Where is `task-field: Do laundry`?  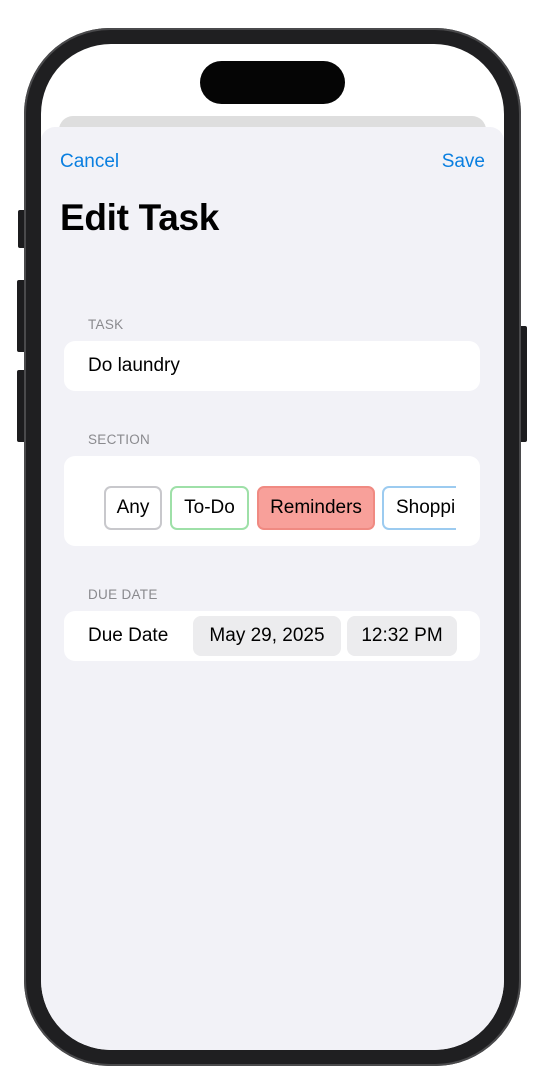 task-field: Do laundry is located at coordinates (134, 366).